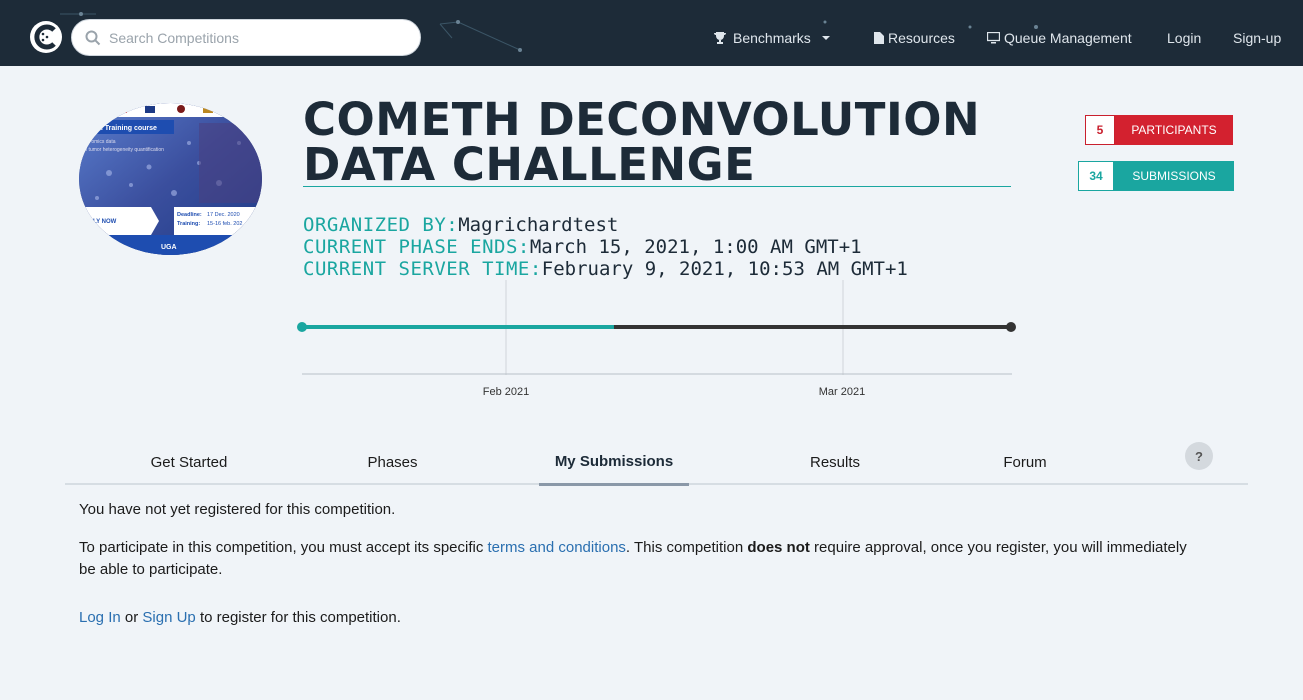 The image size is (1303, 700). I want to click on register-or: or, so click(131, 617).